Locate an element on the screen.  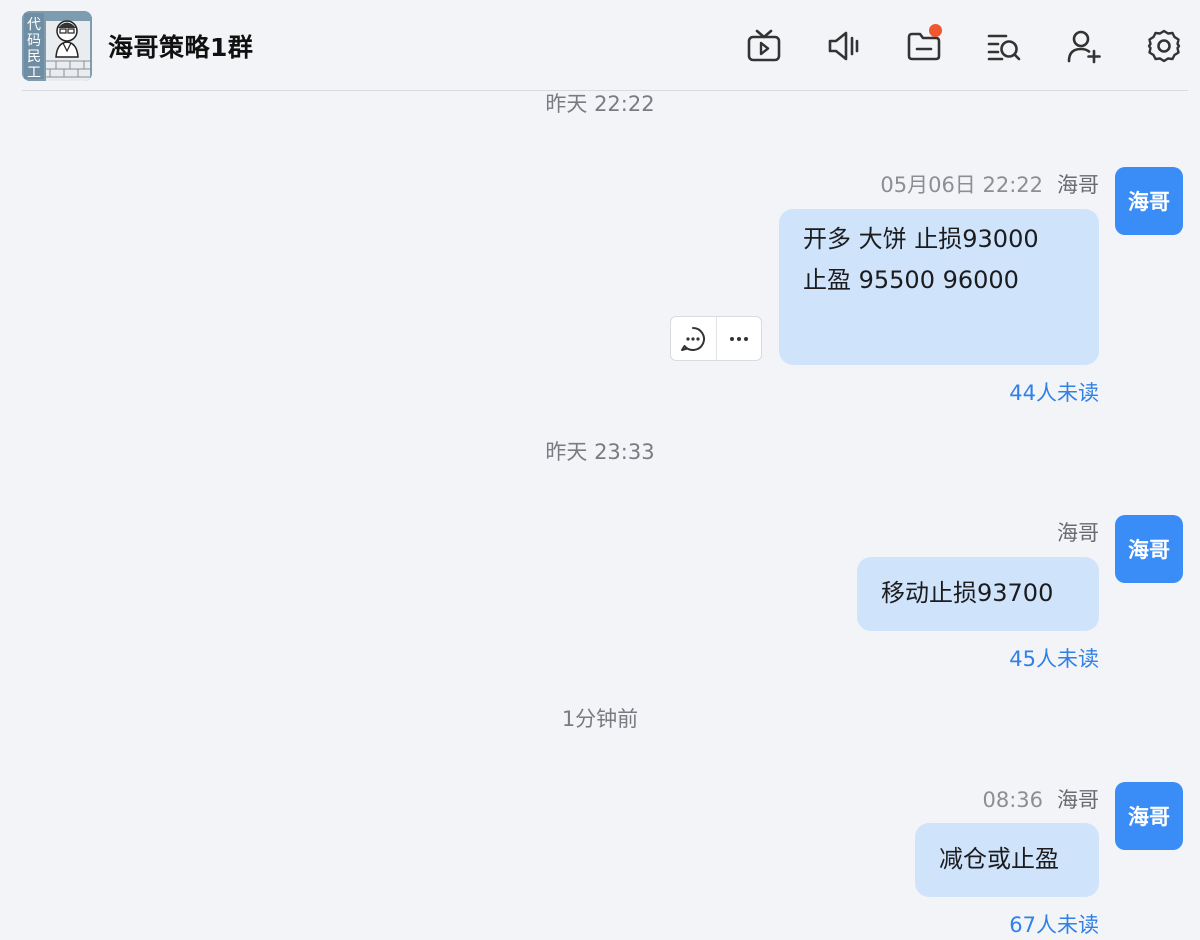
message-text-line: 开多 大饼 止损93000 is located at coordinates (921, 239).